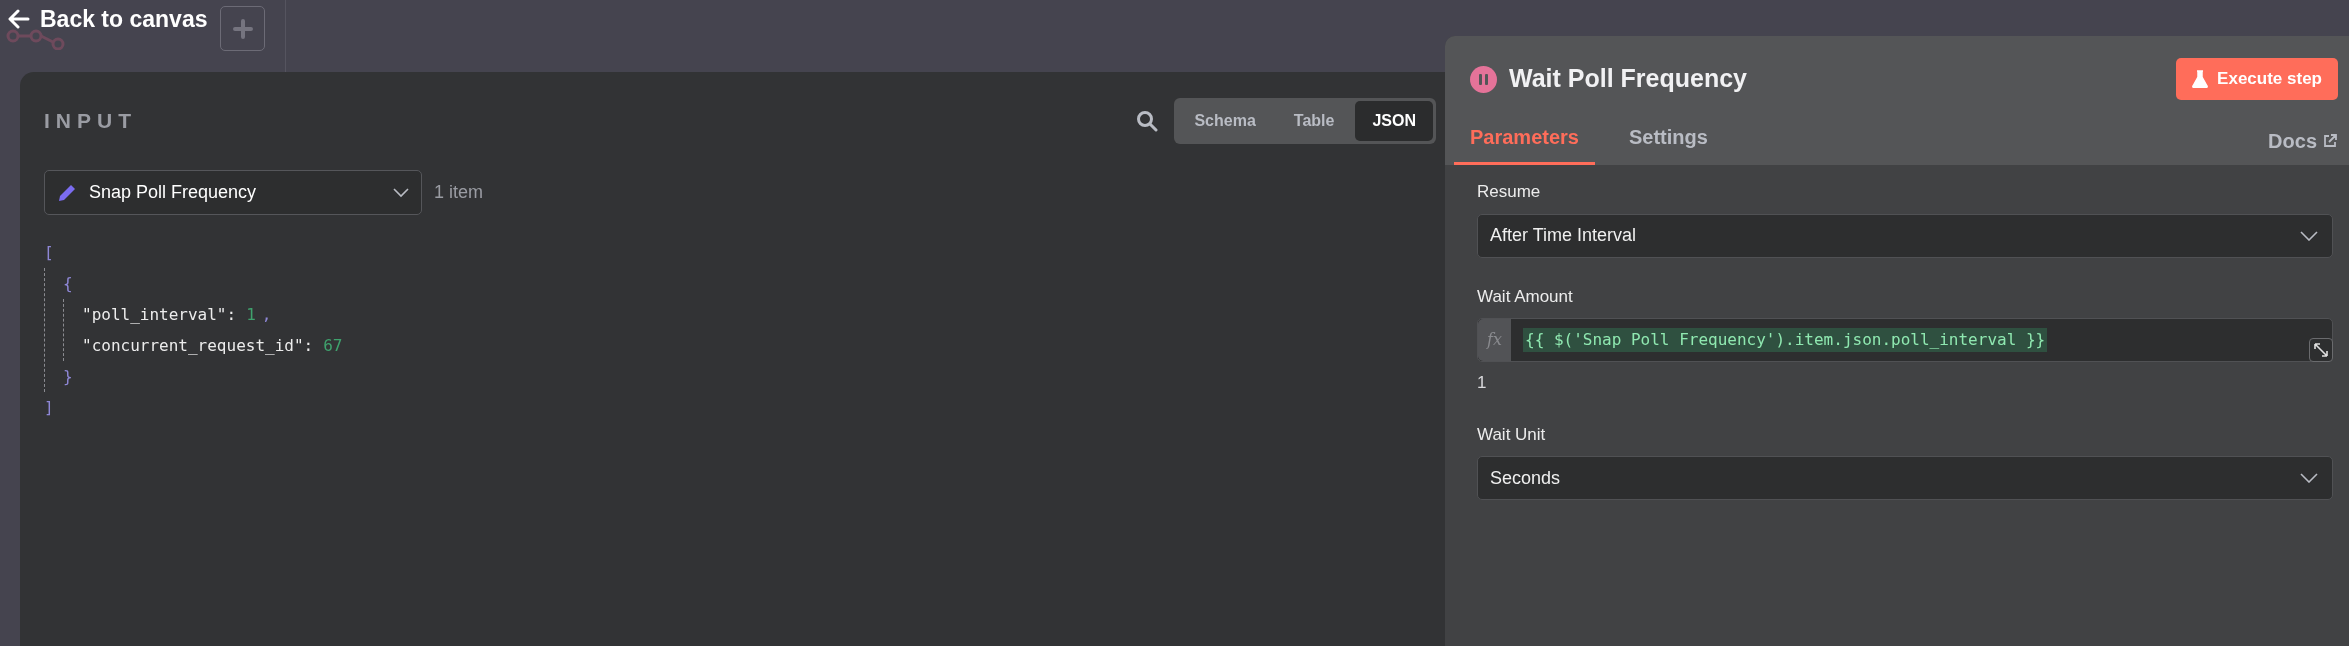 The width and height of the screenshot is (2349, 646). Describe the element at coordinates (49, 252) in the screenshot. I see `json-bracket: [` at that location.